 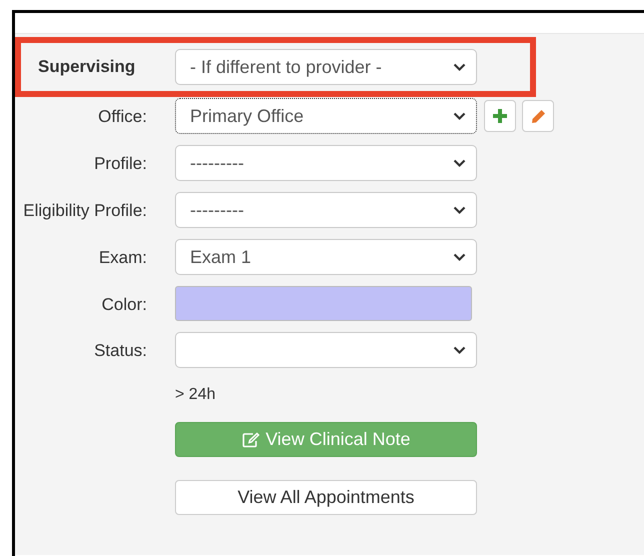 I want to click on field-label: Eligibility Profile:, so click(x=84, y=211).